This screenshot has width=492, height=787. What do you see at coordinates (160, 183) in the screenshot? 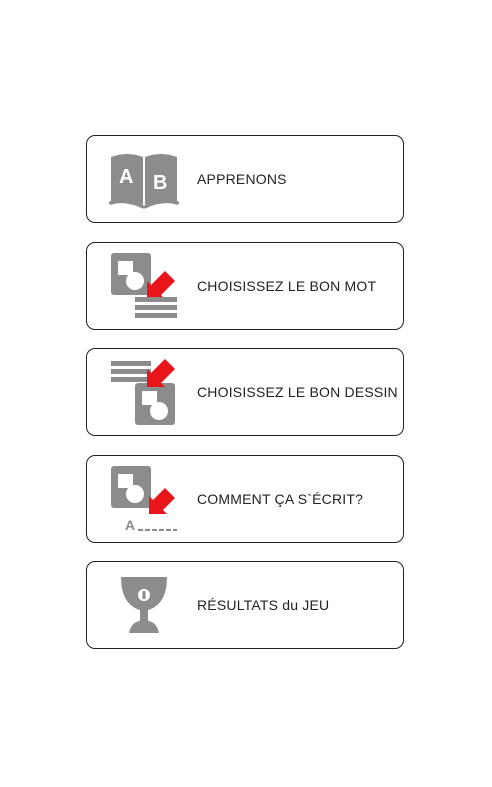
I see `svg-text: B` at bounding box center [160, 183].